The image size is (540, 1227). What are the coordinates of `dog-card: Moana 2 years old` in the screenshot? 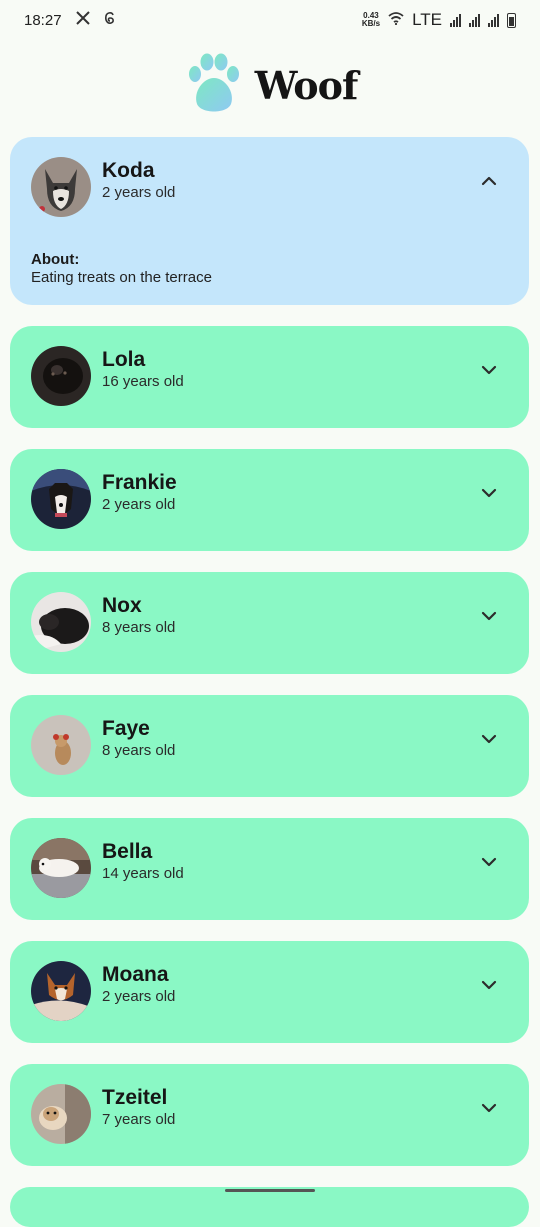 It's located at (269, 992).